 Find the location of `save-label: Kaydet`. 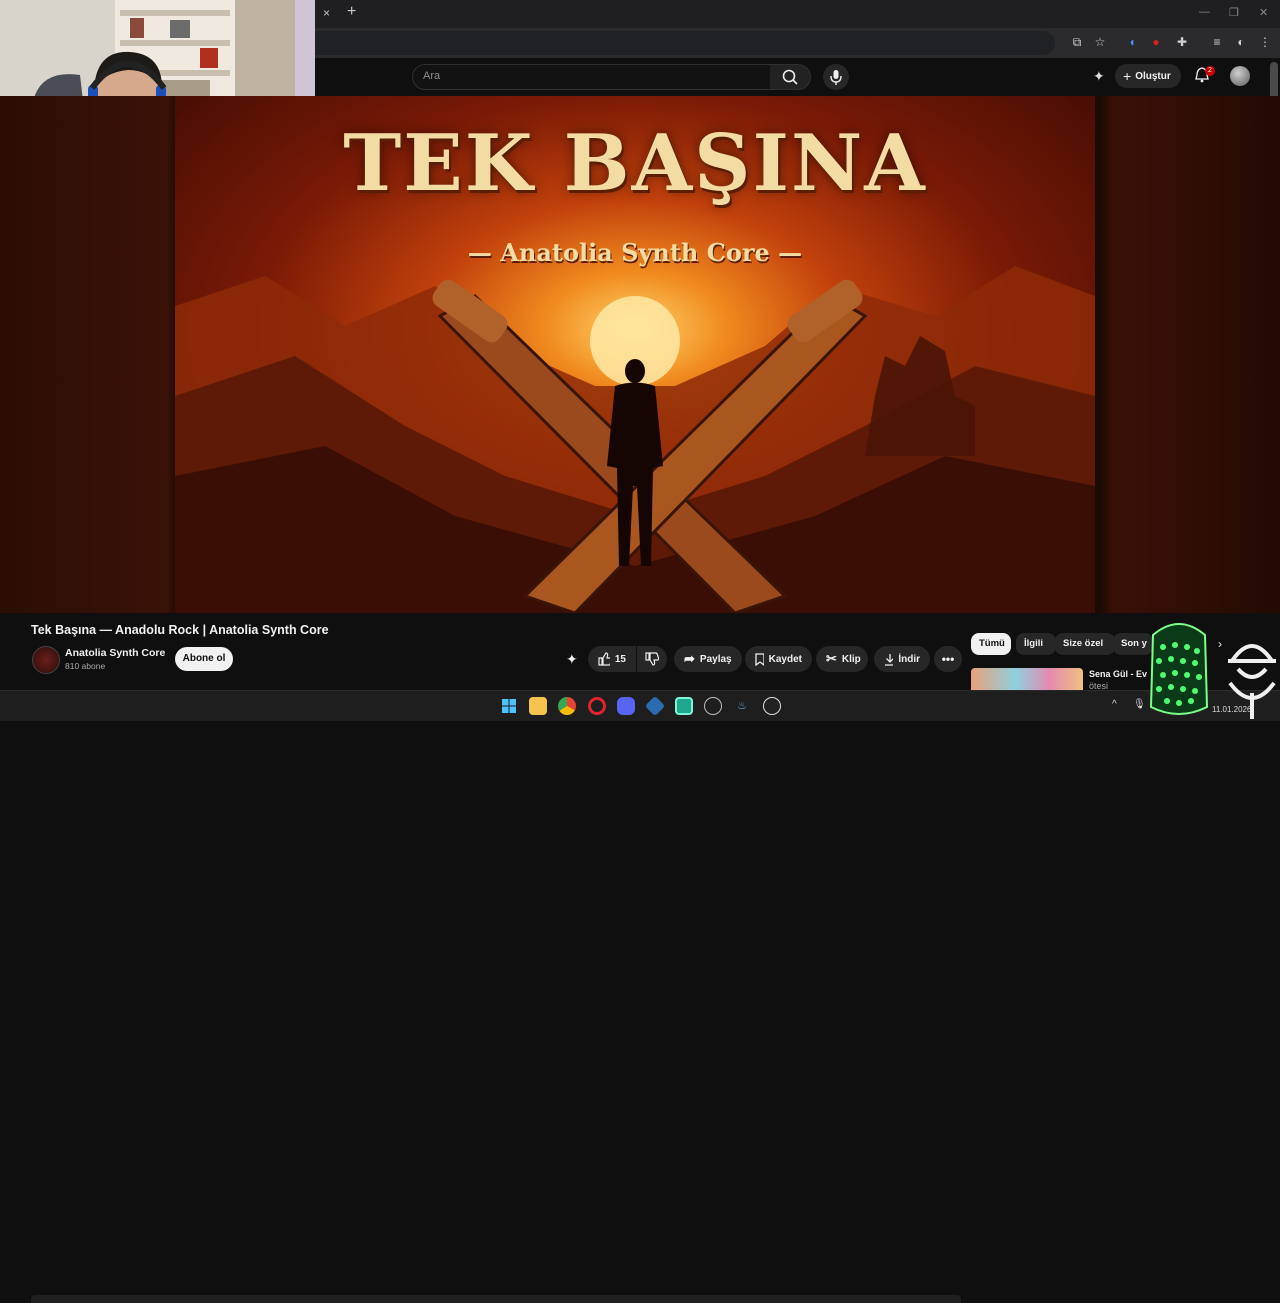

save-label: Kaydet is located at coordinates (785, 659).